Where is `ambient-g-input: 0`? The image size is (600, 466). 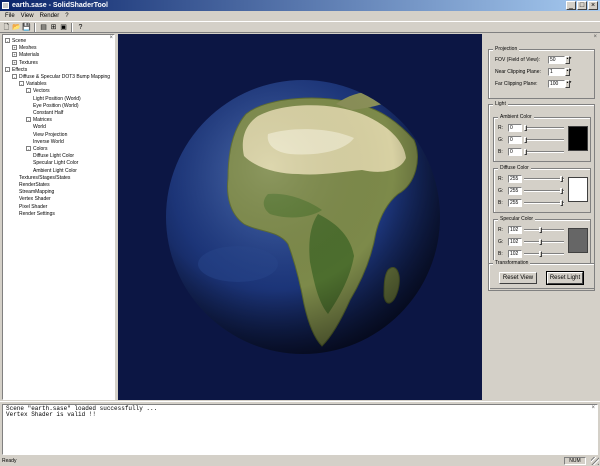 ambient-g-input: 0 is located at coordinates (515, 140).